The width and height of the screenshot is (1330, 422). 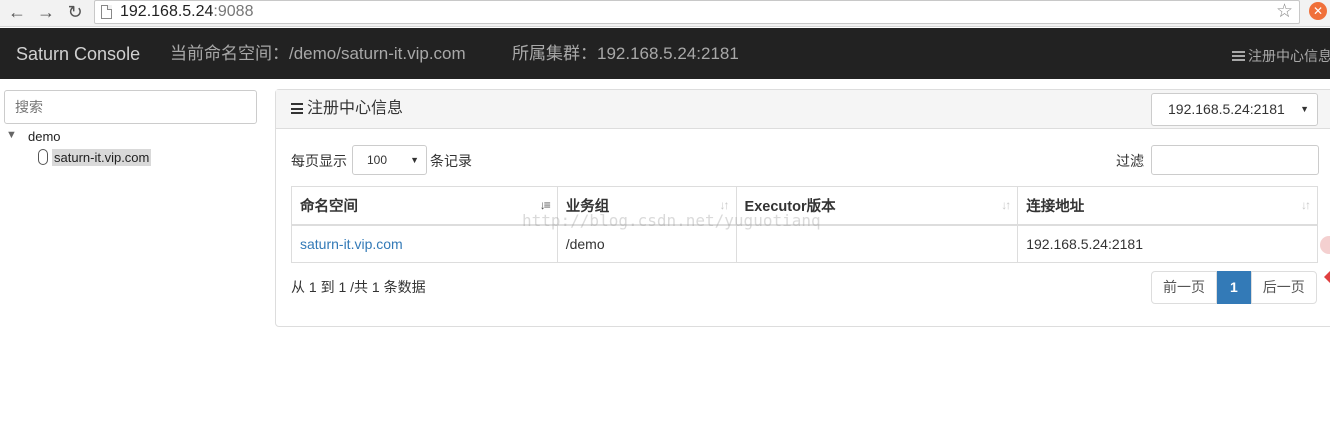 I want to click on url-host: 192.168.5.24, so click(x=167, y=11).